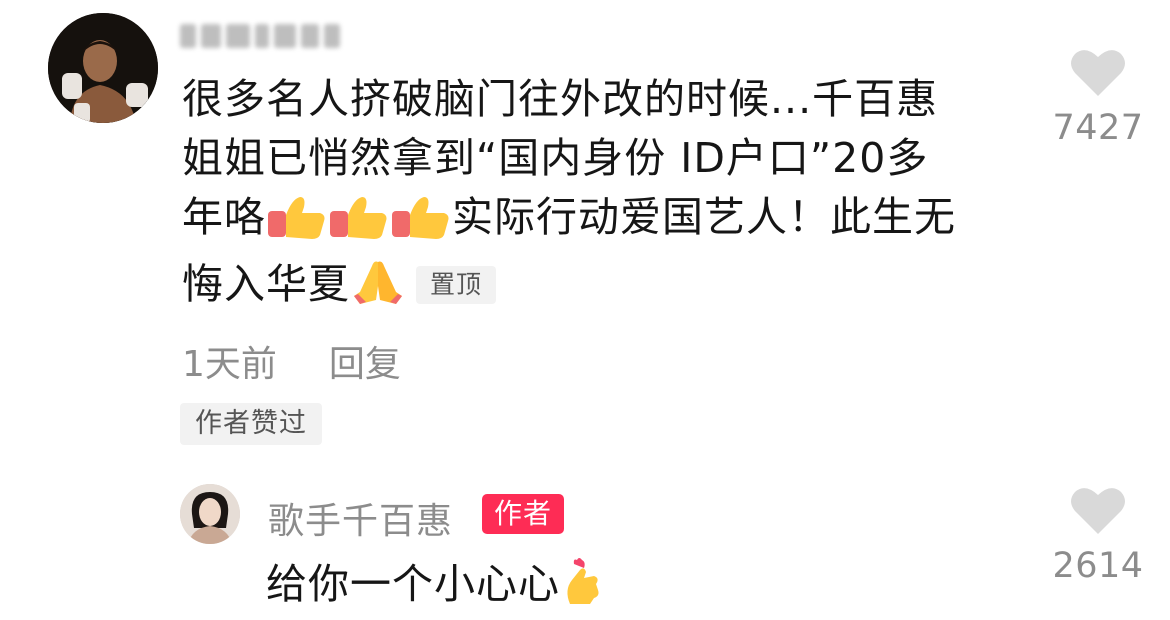 This screenshot has height=620, width=1170. I want to click on reply-like-button: 2614, so click(1098, 535).